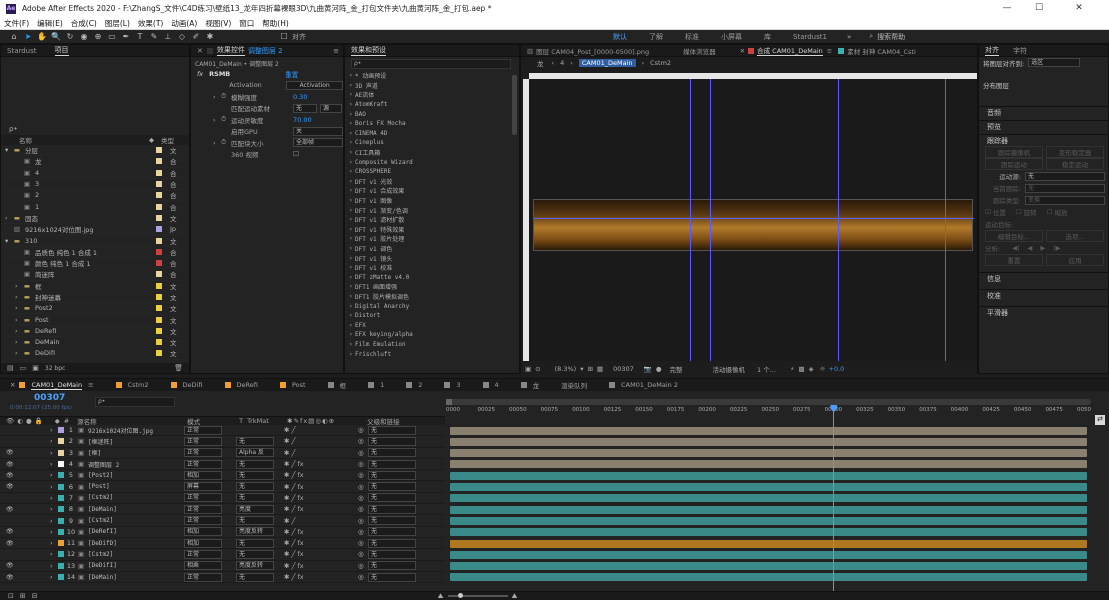 The image size is (1109, 600). Describe the element at coordinates (432, 297) in the screenshot. I see `effect-category: › DFT1 胶片模拟调色` at that location.